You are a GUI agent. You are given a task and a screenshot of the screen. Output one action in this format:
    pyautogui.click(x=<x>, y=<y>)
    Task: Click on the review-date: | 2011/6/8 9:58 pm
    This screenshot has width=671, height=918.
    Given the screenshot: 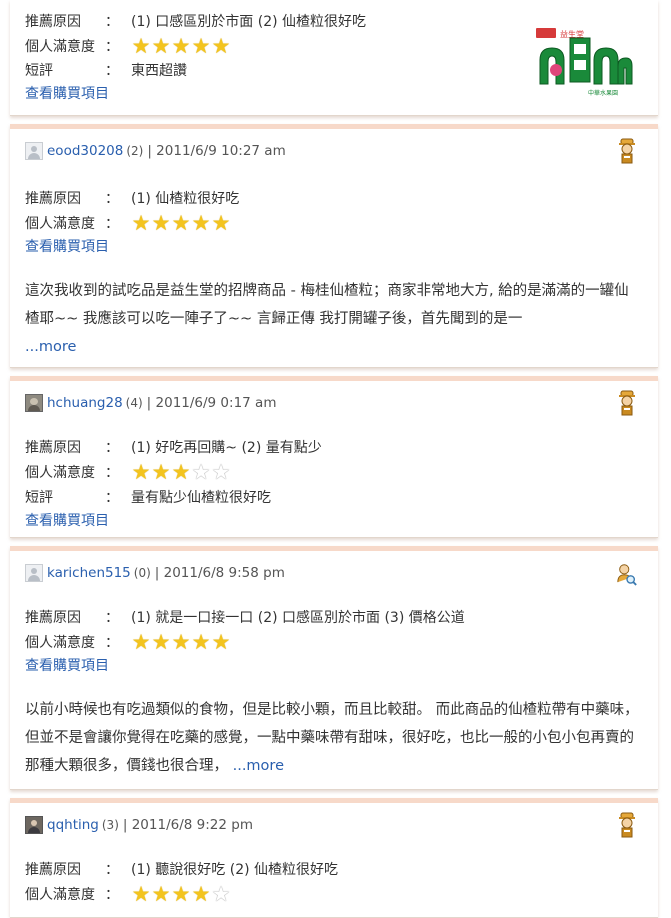 What is the action you would take?
    pyautogui.click(x=219, y=573)
    